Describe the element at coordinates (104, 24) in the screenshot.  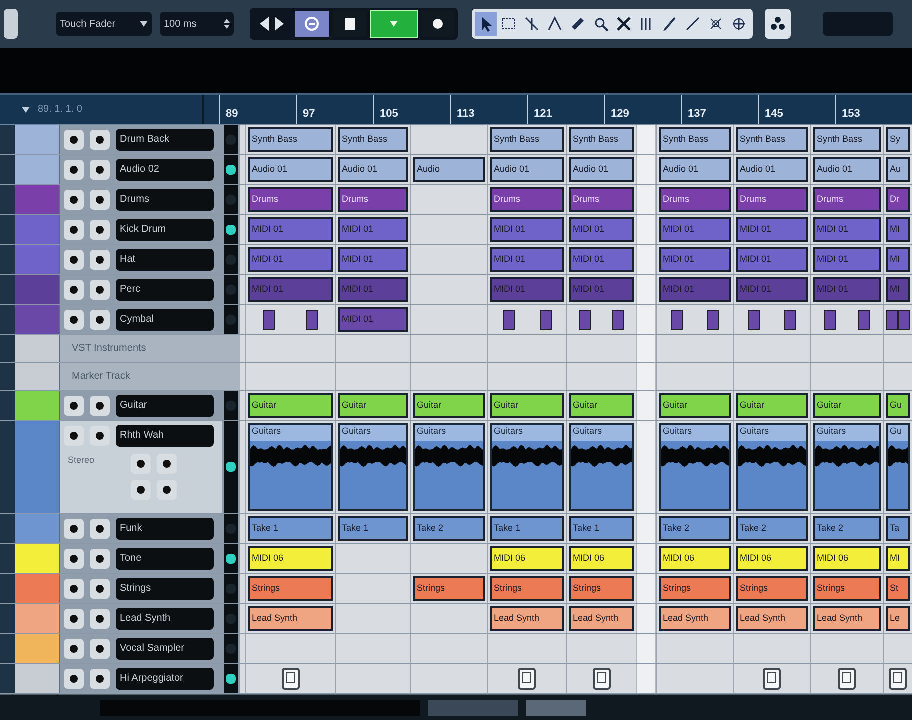
I see `automation-mode-dropdown: Touch Fader` at that location.